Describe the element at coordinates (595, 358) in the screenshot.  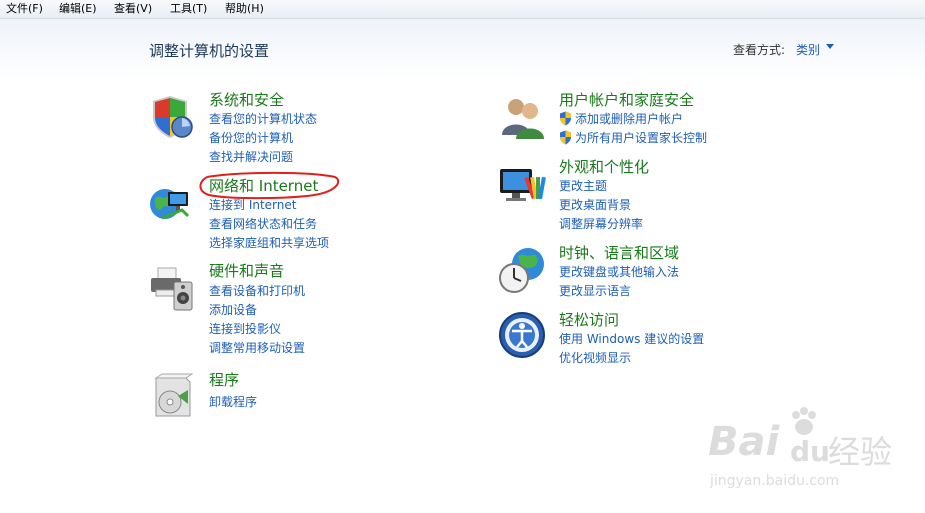
I see `link-optimize-video-display: 优化视频显示` at that location.